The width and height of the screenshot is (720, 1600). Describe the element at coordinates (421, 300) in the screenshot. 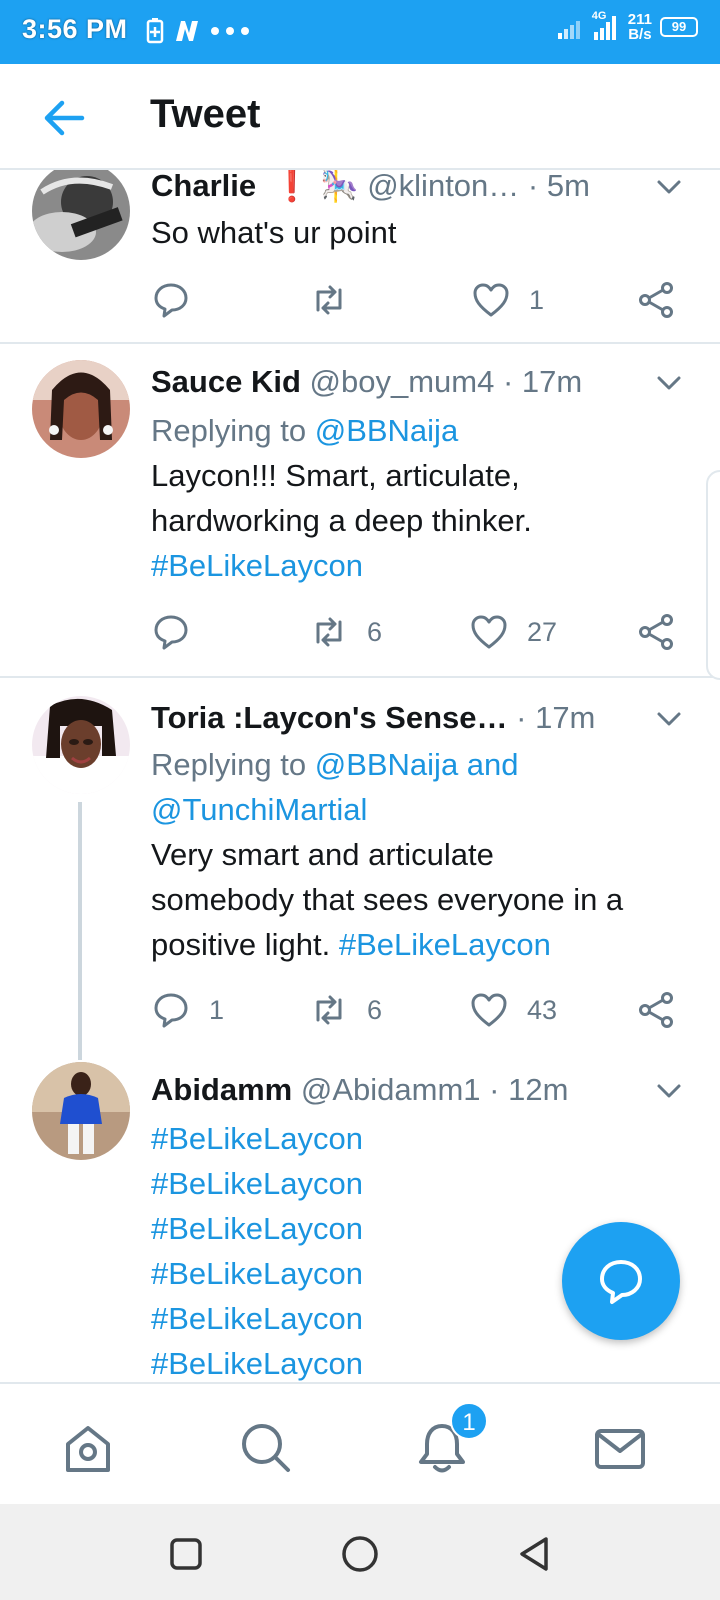

I see `tweet-actions: 1` at that location.